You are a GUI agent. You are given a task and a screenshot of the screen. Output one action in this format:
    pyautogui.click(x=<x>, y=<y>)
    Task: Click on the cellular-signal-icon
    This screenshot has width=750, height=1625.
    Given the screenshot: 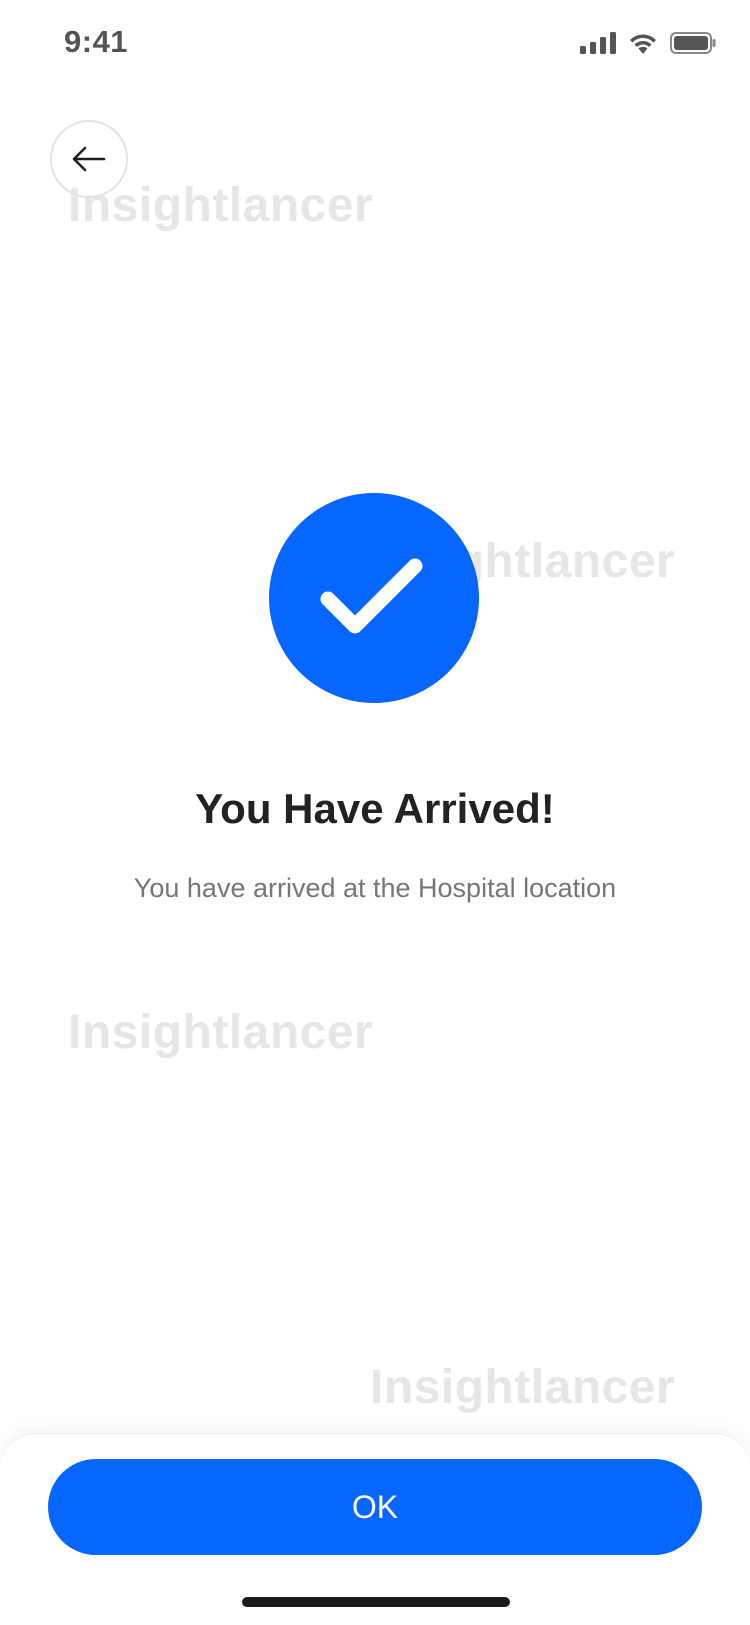 What is the action you would take?
    pyautogui.click(x=598, y=43)
    